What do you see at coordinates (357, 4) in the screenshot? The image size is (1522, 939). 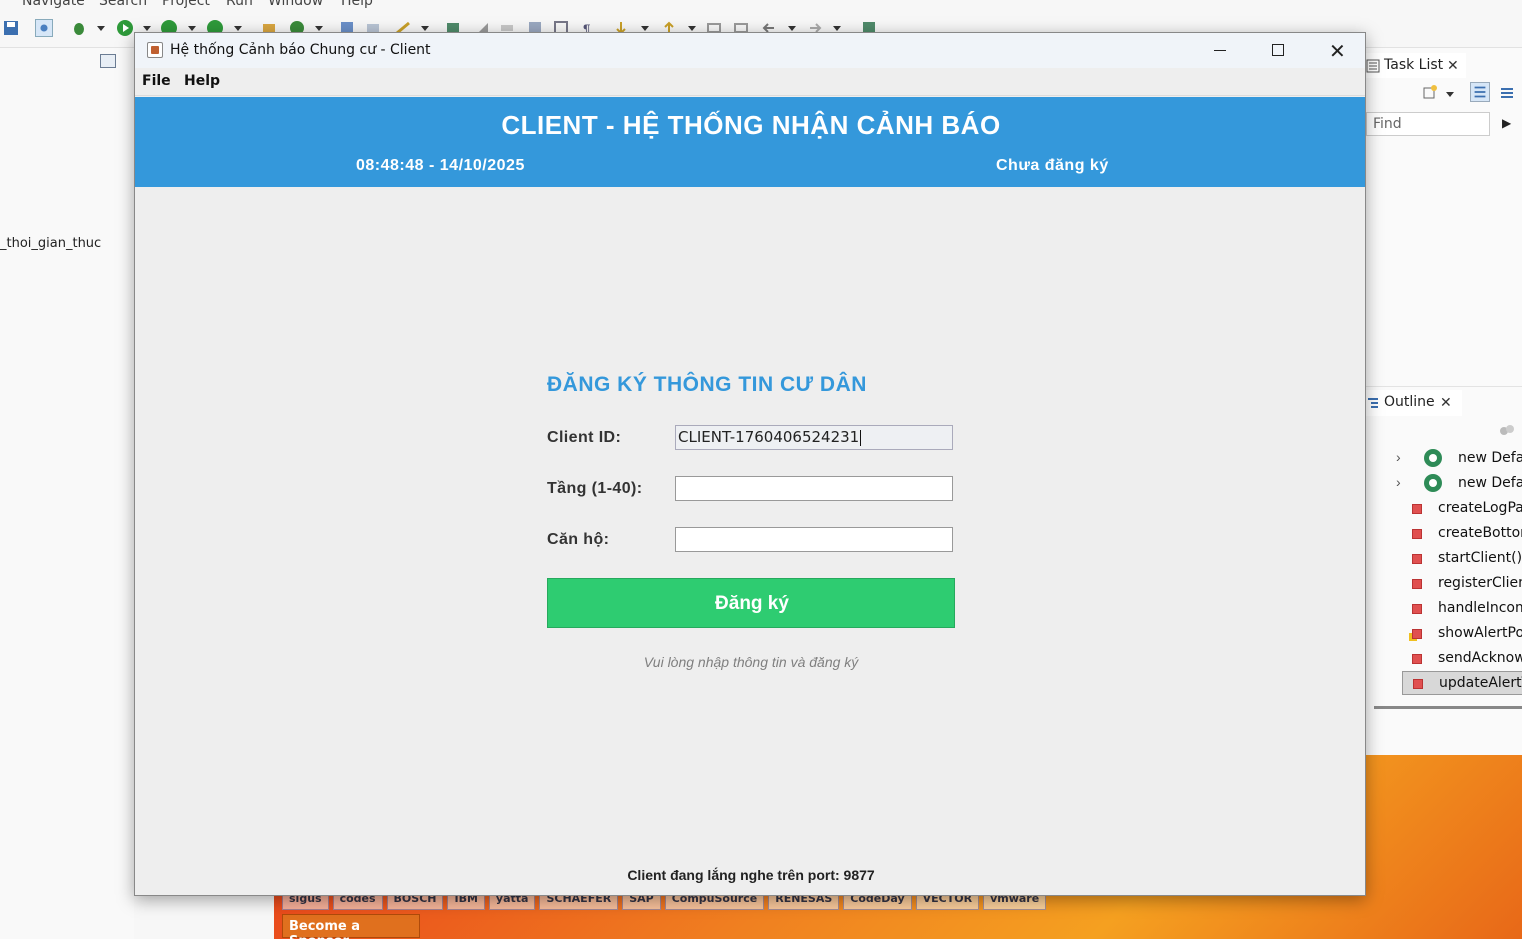 I see `eclipse-menu-help: Help` at bounding box center [357, 4].